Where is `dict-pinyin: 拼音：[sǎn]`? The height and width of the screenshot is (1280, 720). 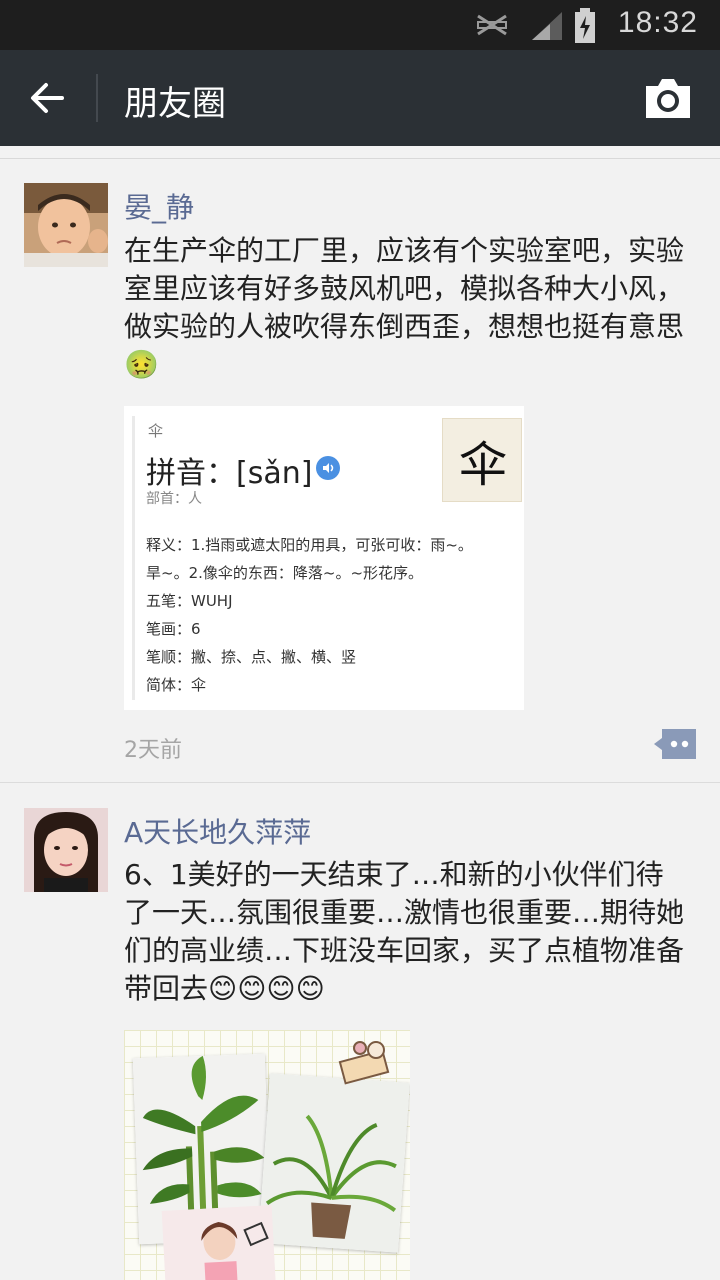 dict-pinyin: 拼音：[sǎn] is located at coordinates (229, 473).